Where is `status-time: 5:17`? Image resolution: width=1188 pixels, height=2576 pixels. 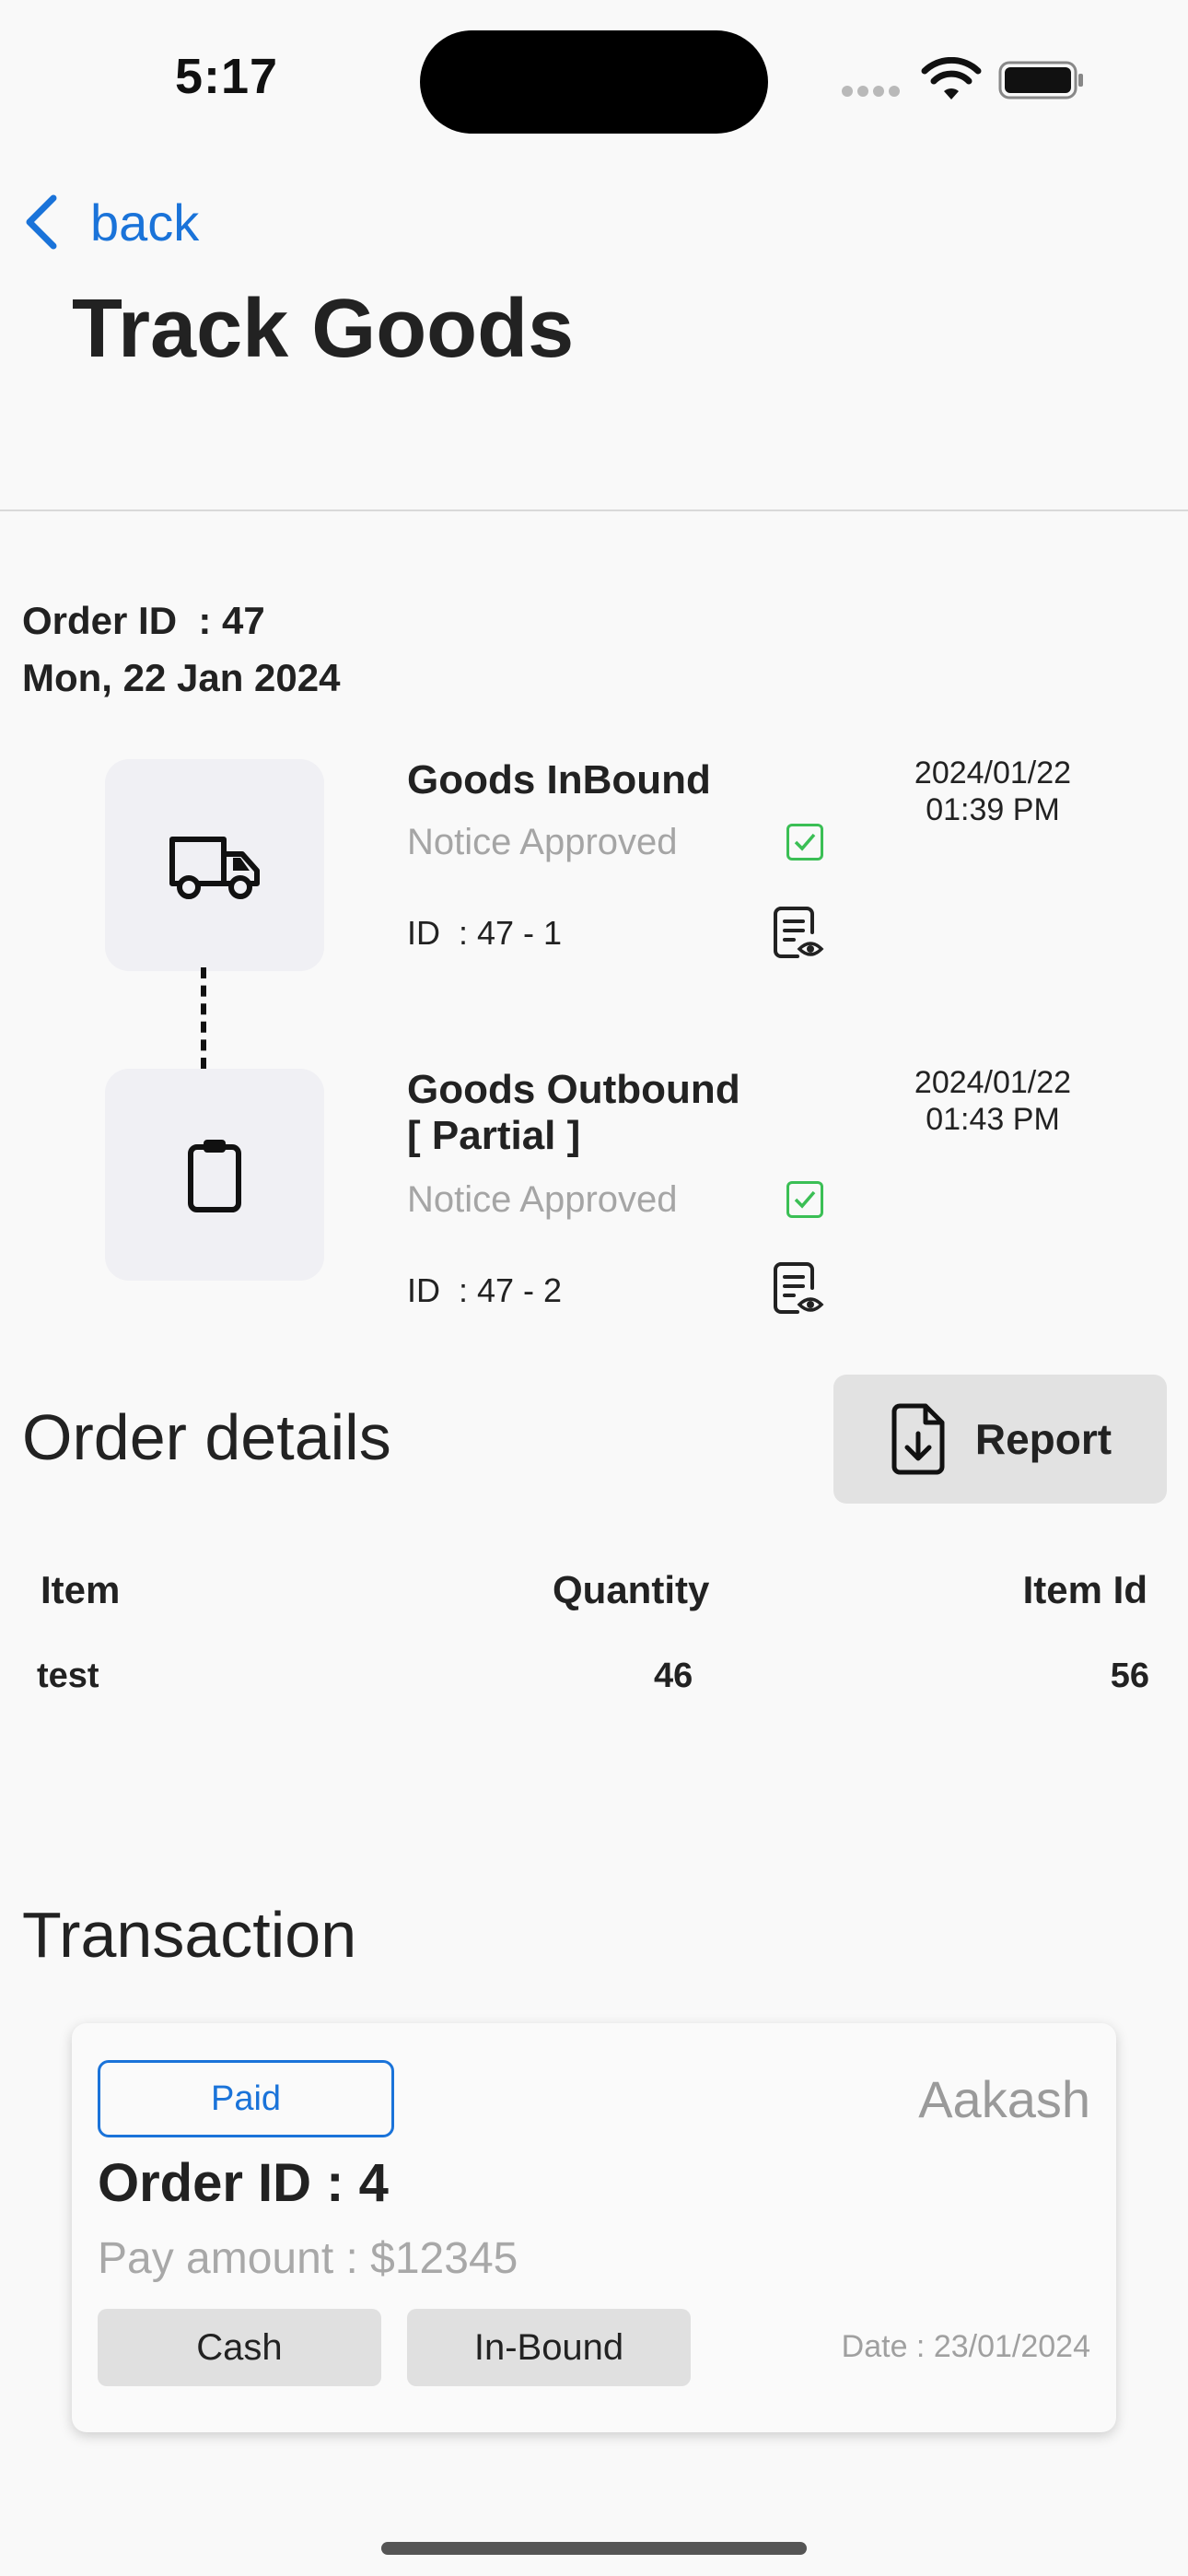
status-time: 5:17 is located at coordinates (227, 76).